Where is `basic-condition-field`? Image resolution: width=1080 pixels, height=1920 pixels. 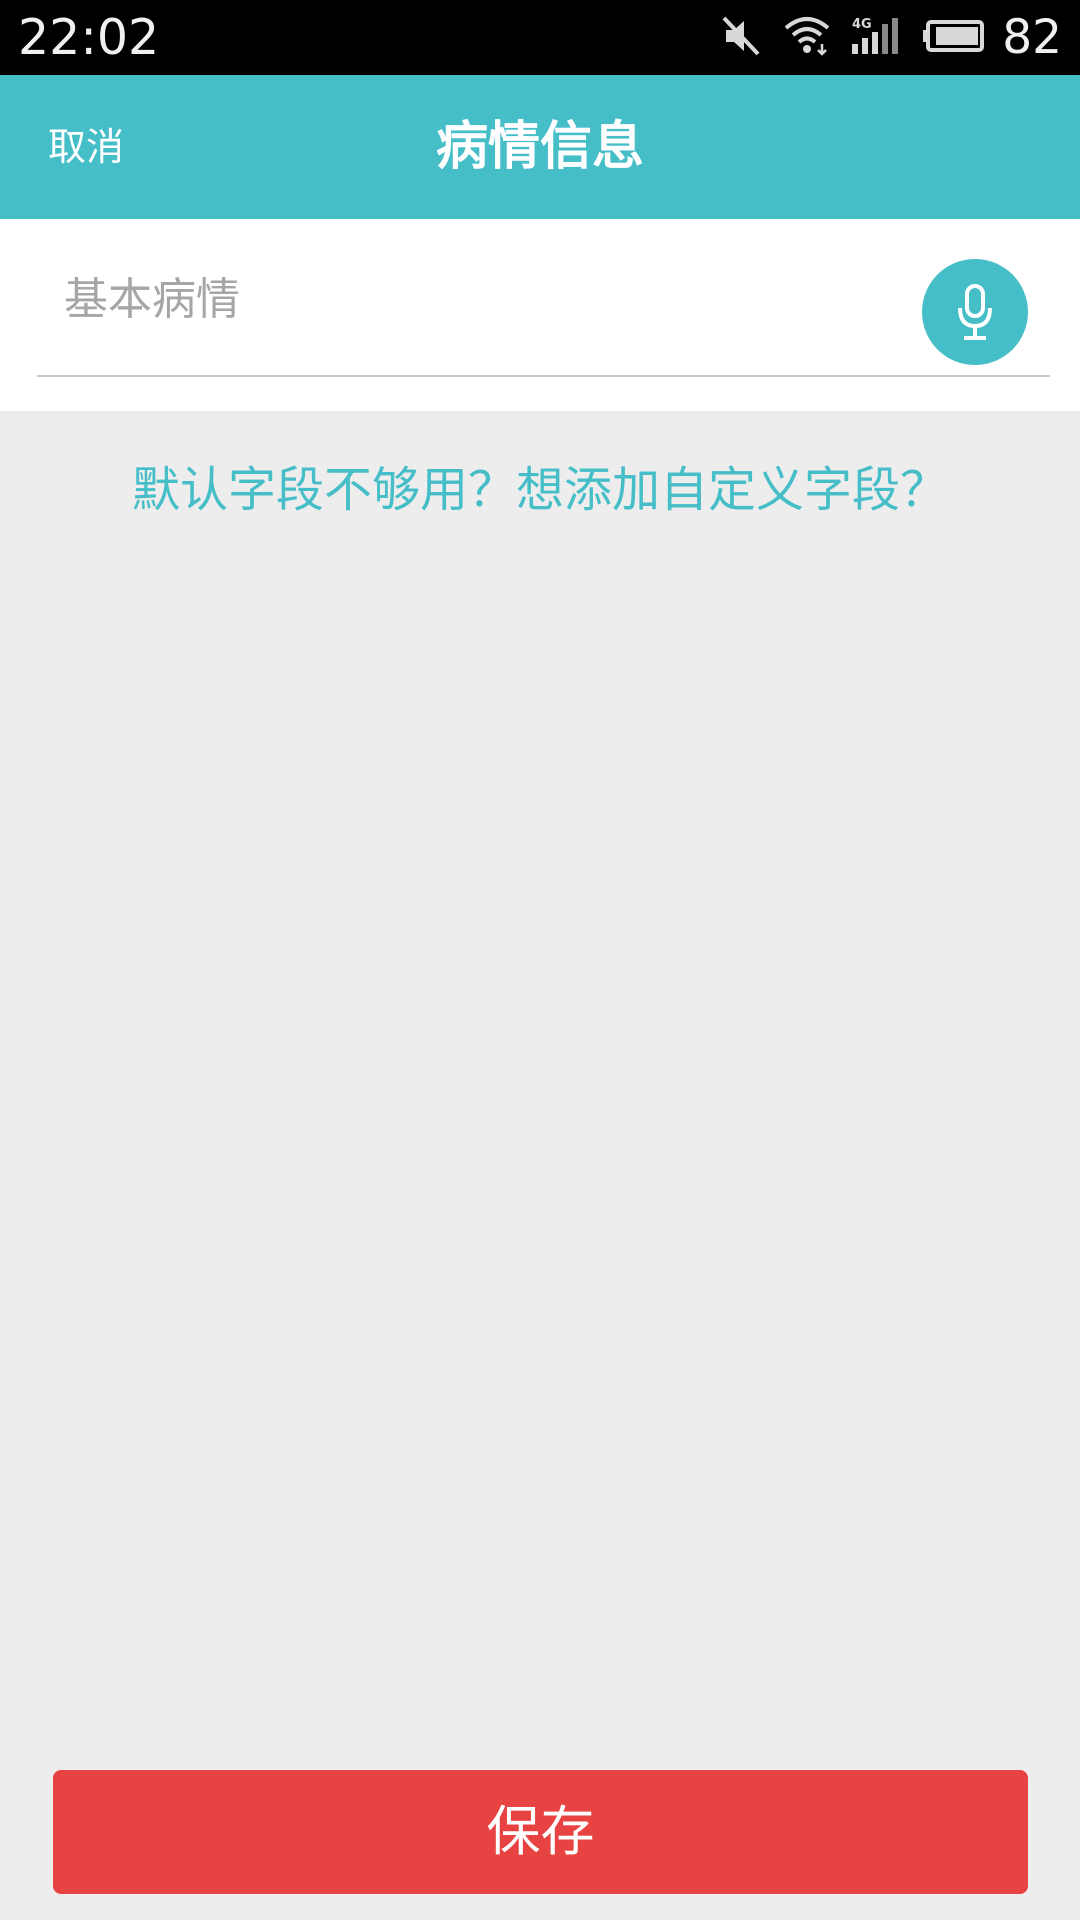
basic-condition-field is located at coordinates (543, 298).